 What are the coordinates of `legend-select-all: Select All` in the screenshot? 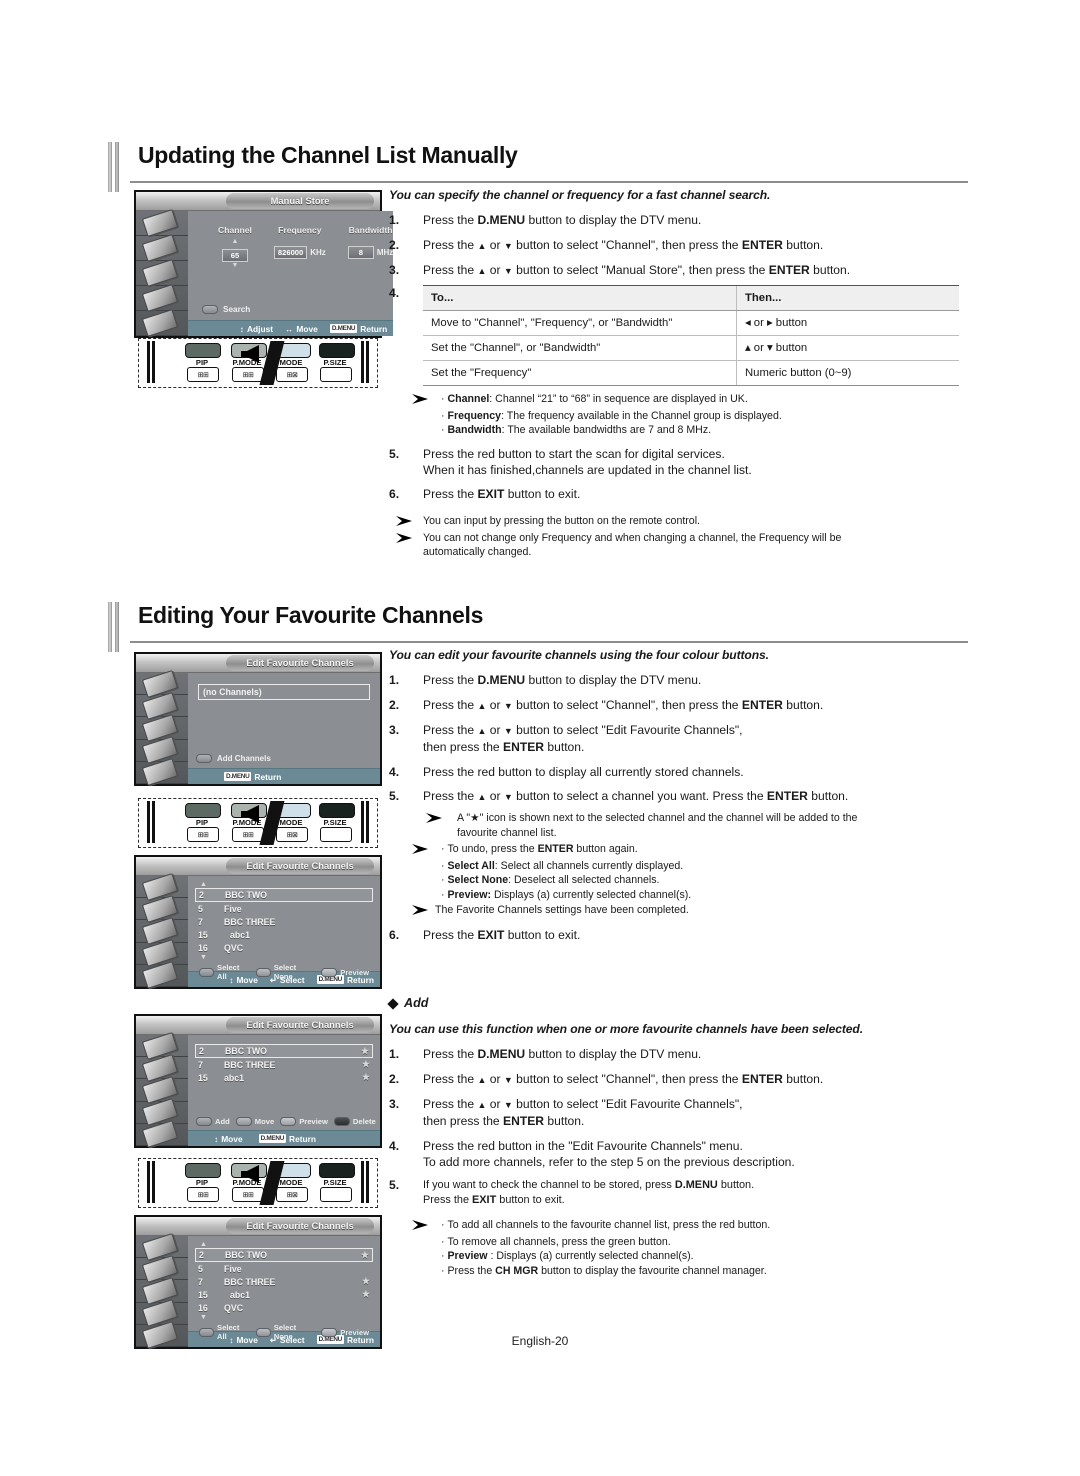 It's located at (224, 972).